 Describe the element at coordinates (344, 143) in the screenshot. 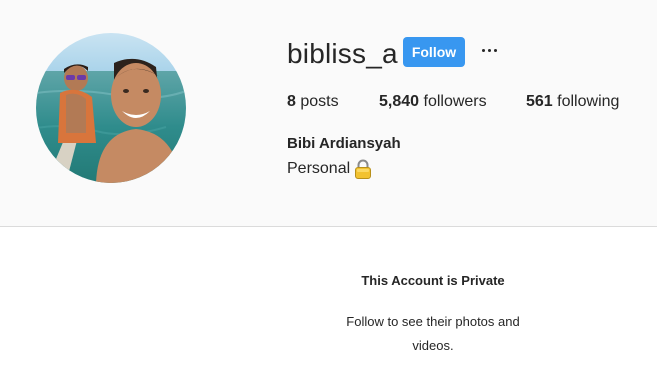

I see `full-name: Bibi Ardiansyah` at that location.